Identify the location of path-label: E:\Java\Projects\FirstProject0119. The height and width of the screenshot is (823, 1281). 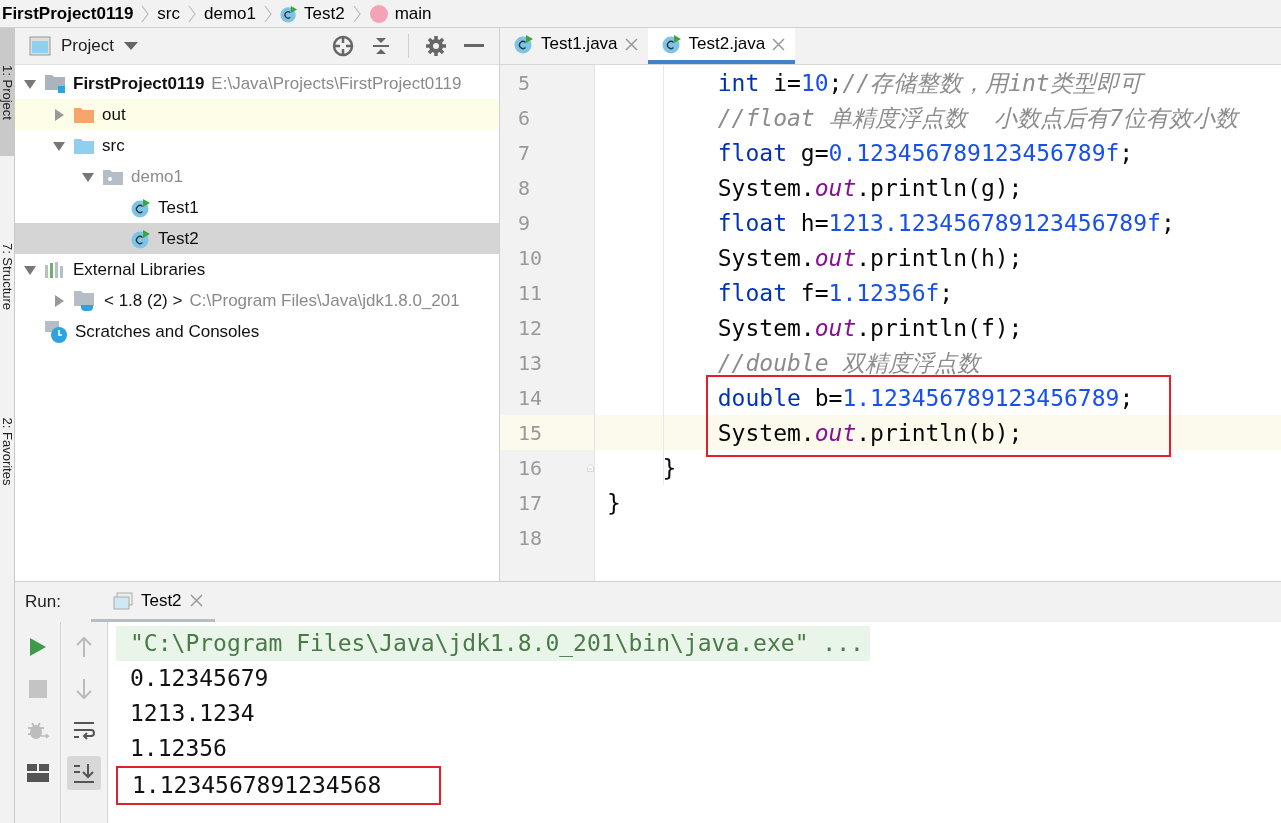
(336, 83).